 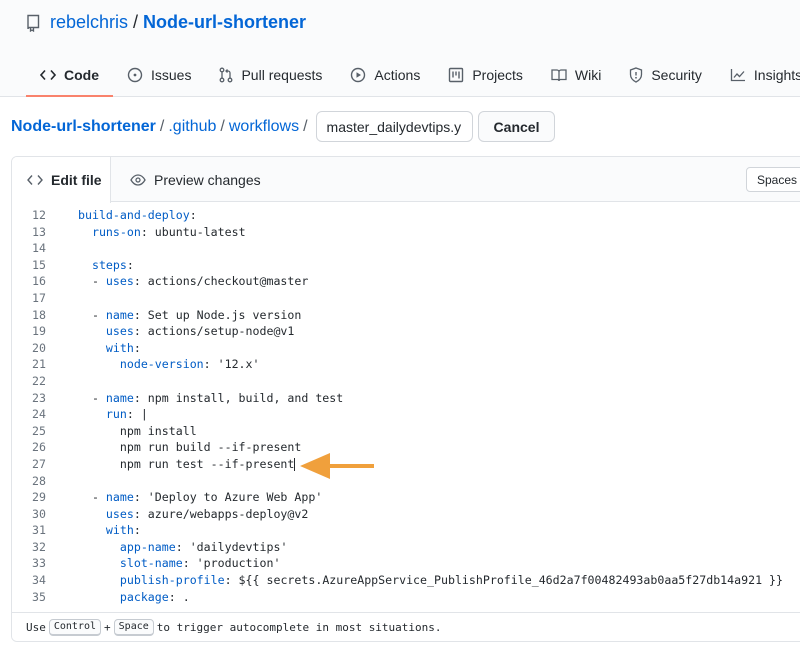 What do you see at coordinates (516, 126) in the screenshot?
I see `cancel-button: Cancel` at bounding box center [516, 126].